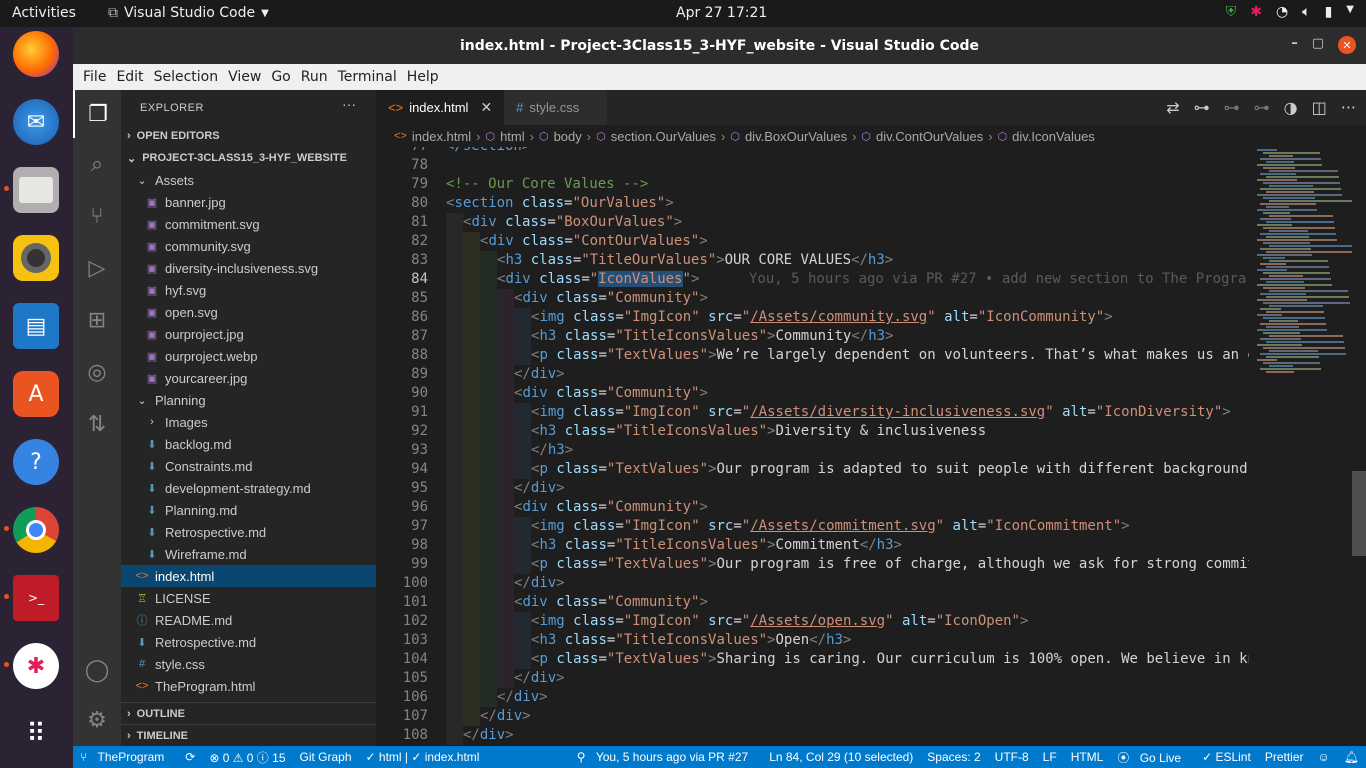 Image resolution: width=1366 pixels, height=768 pixels. What do you see at coordinates (36, 598) in the screenshot?
I see `terminal-icon: >_` at bounding box center [36, 598].